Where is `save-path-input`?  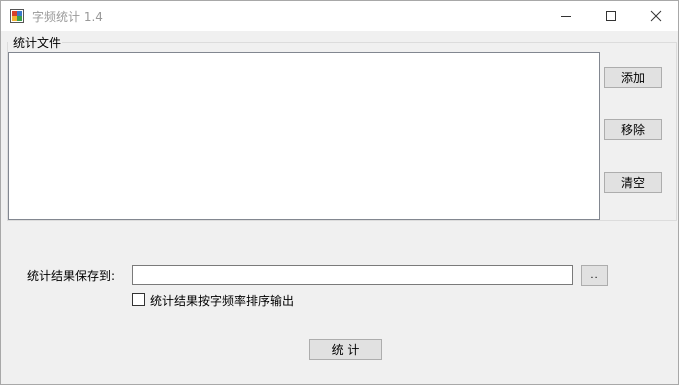
save-path-input is located at coordinates (352, 275).